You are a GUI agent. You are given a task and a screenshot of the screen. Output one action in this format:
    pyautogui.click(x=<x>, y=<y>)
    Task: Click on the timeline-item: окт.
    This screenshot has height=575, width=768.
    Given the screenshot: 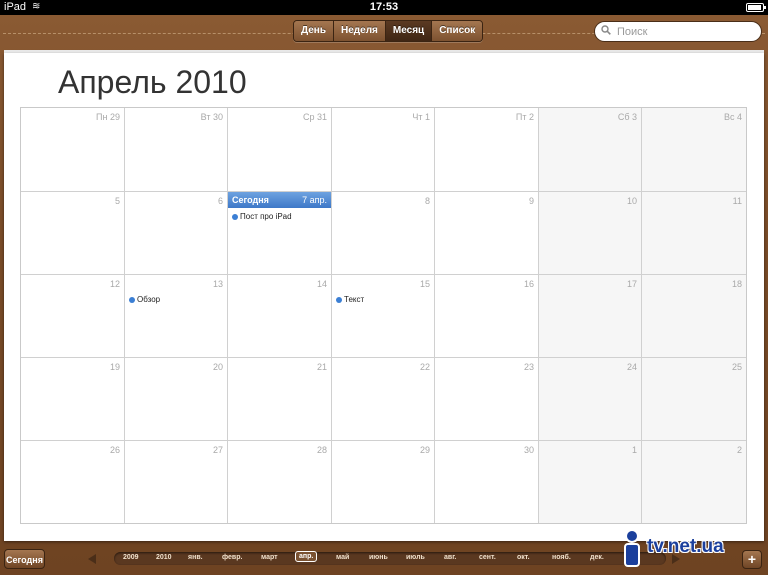 What is the action you would take?
    pyautogui.click(x=523, y=557)
    